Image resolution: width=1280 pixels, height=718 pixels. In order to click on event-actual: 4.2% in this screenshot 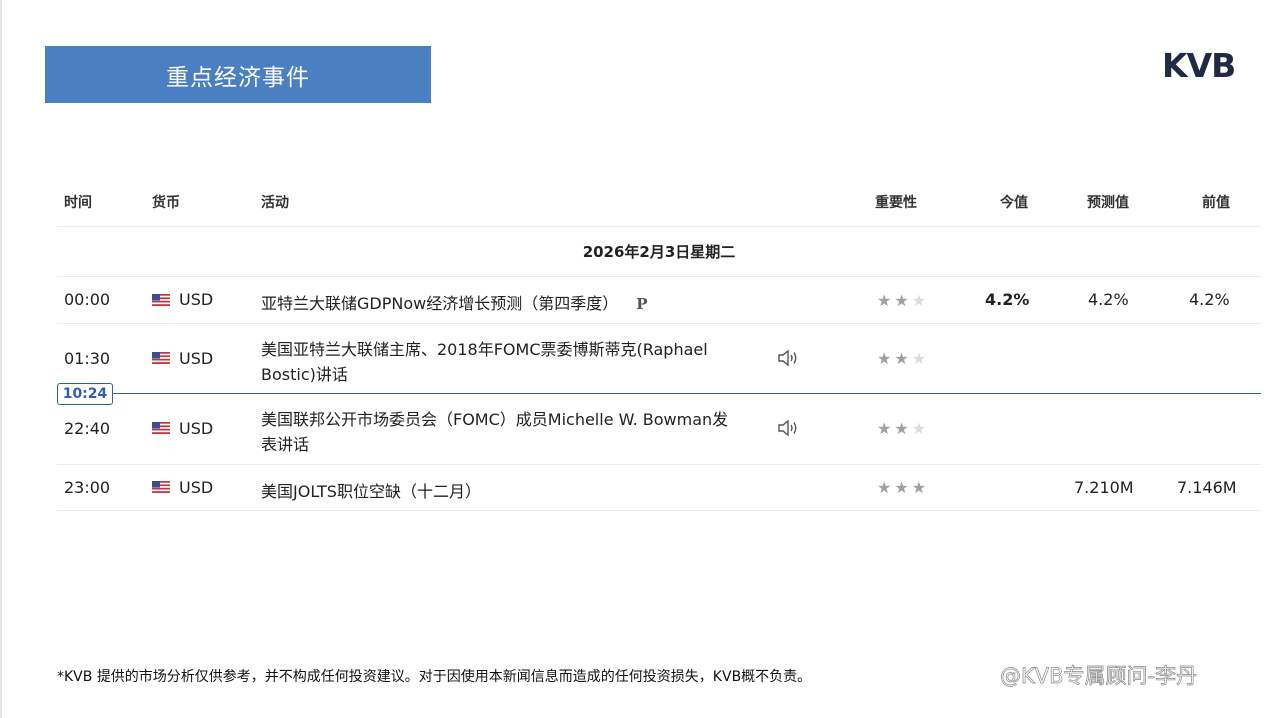, I will do `click(1007, 299)`.